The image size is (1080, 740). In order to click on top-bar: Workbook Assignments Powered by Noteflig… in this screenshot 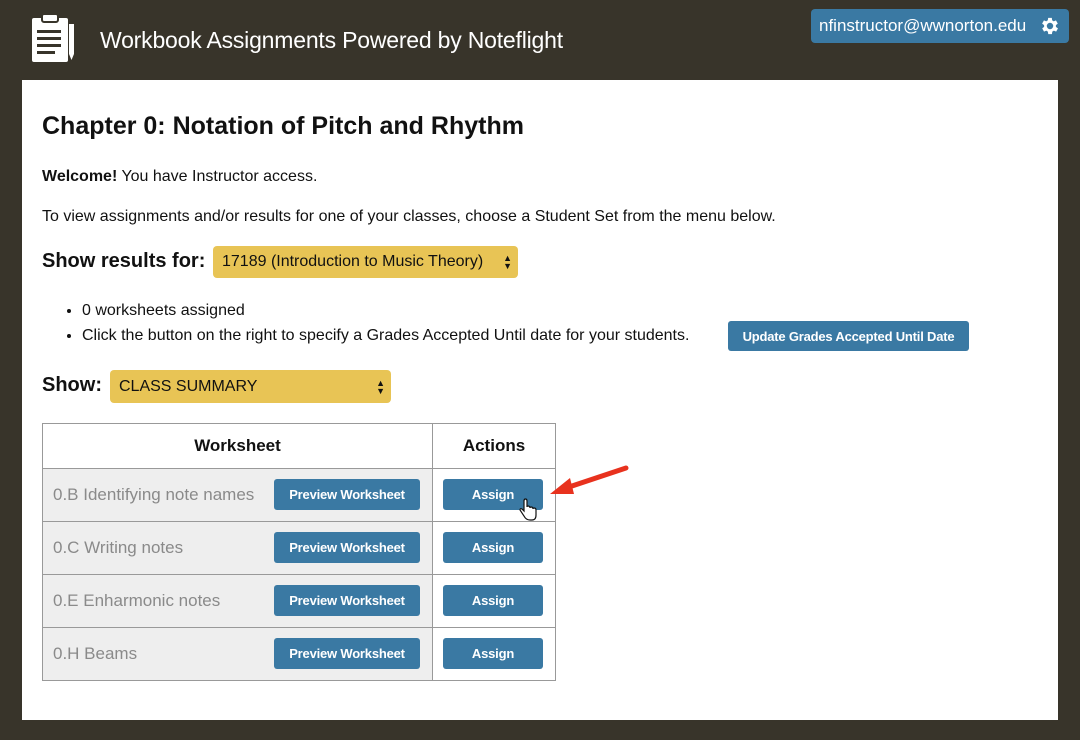, I will do `click(540, 40)`.